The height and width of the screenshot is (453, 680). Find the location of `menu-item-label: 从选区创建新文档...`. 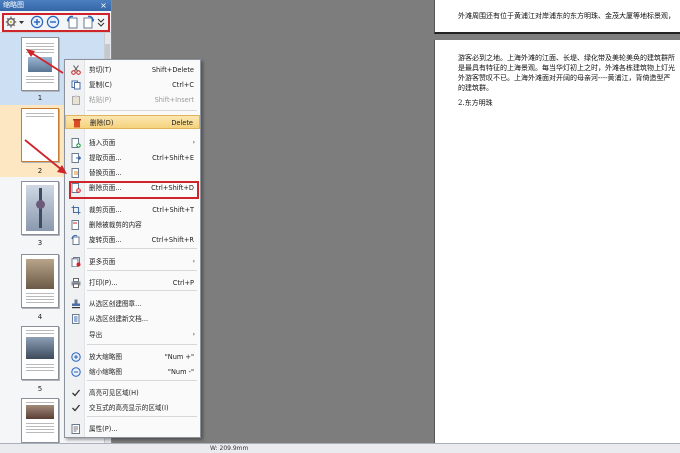

menu-item-label: 从选区创建新文档... is located at coordinates (119, 319).